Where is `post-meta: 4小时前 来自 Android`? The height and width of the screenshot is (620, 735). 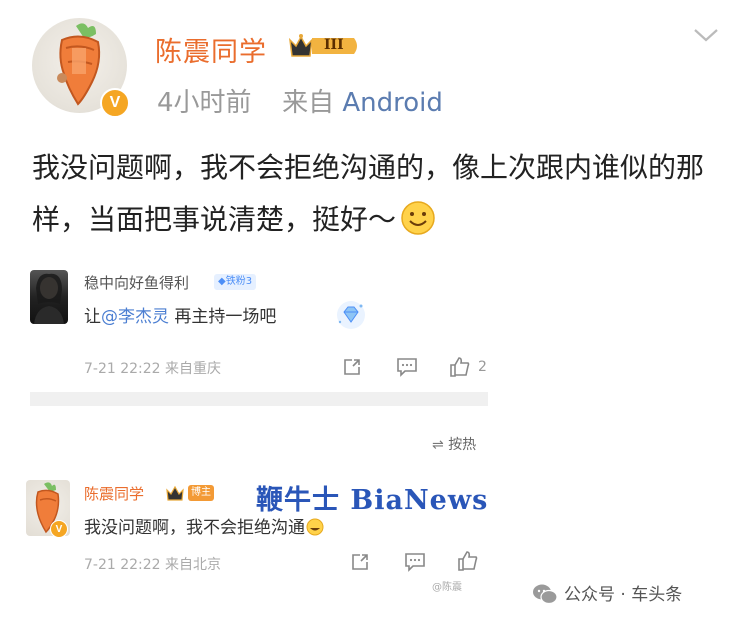 post-meta: 4小时前 来自 Android is located at coordinates (300, 100).